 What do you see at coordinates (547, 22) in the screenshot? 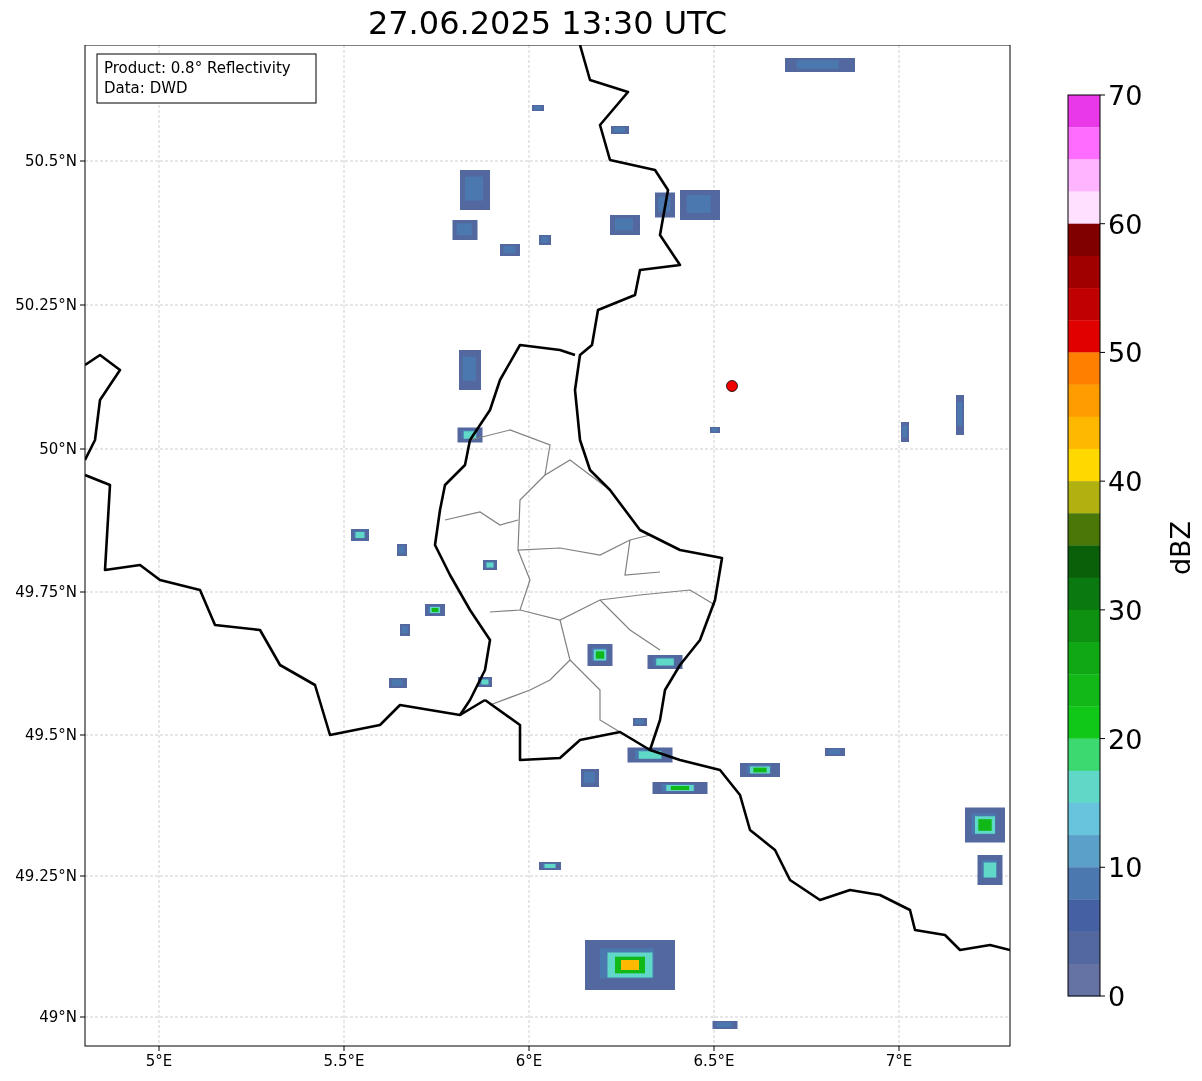
I see `chart-title: 27.06.2025 13:30 UTC` at bounding box center [547, 22].